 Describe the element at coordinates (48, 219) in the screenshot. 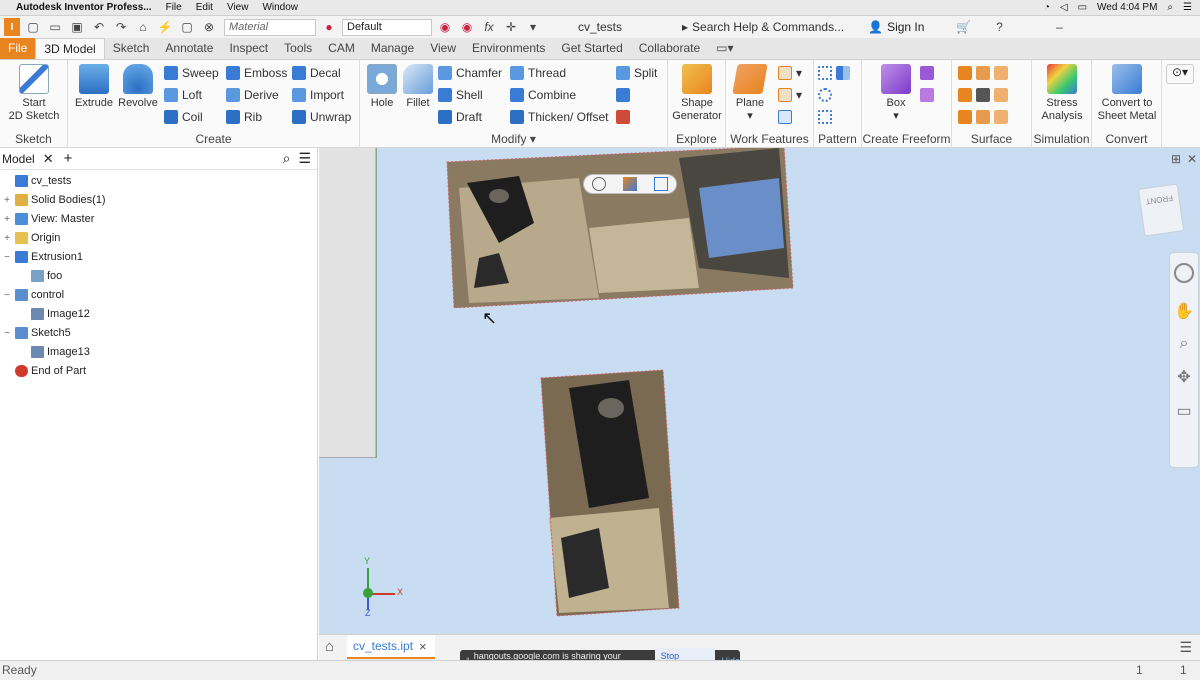

I see `tree-item-view-master: + View: Master` at that location.